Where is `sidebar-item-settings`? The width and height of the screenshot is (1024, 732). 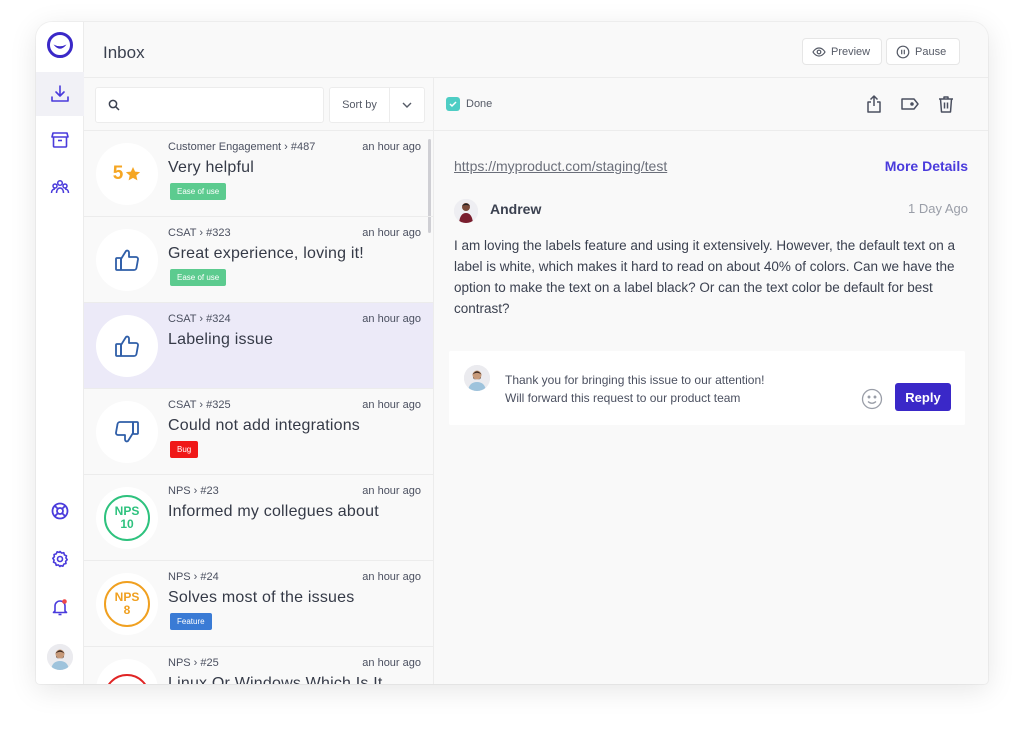
sidebar-item-settings is located at coordinates (60, 559).